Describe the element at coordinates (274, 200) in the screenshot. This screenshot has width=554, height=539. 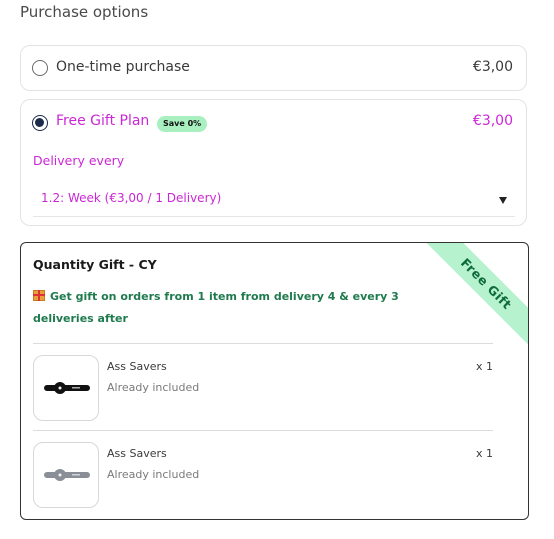
I see `delivery-frequency-select: 1.2: Week (€3,00 / 1 Delivery)` at that location.